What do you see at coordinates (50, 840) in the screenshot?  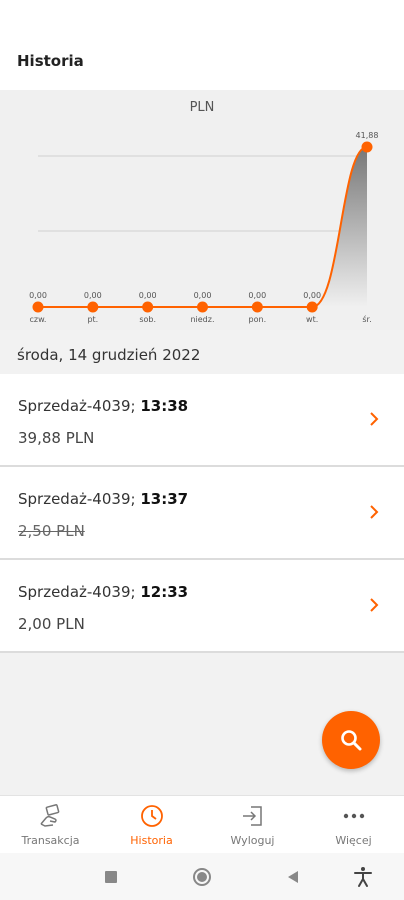 I see `nav-label: Transakcja` at bounding box center [50, 840].